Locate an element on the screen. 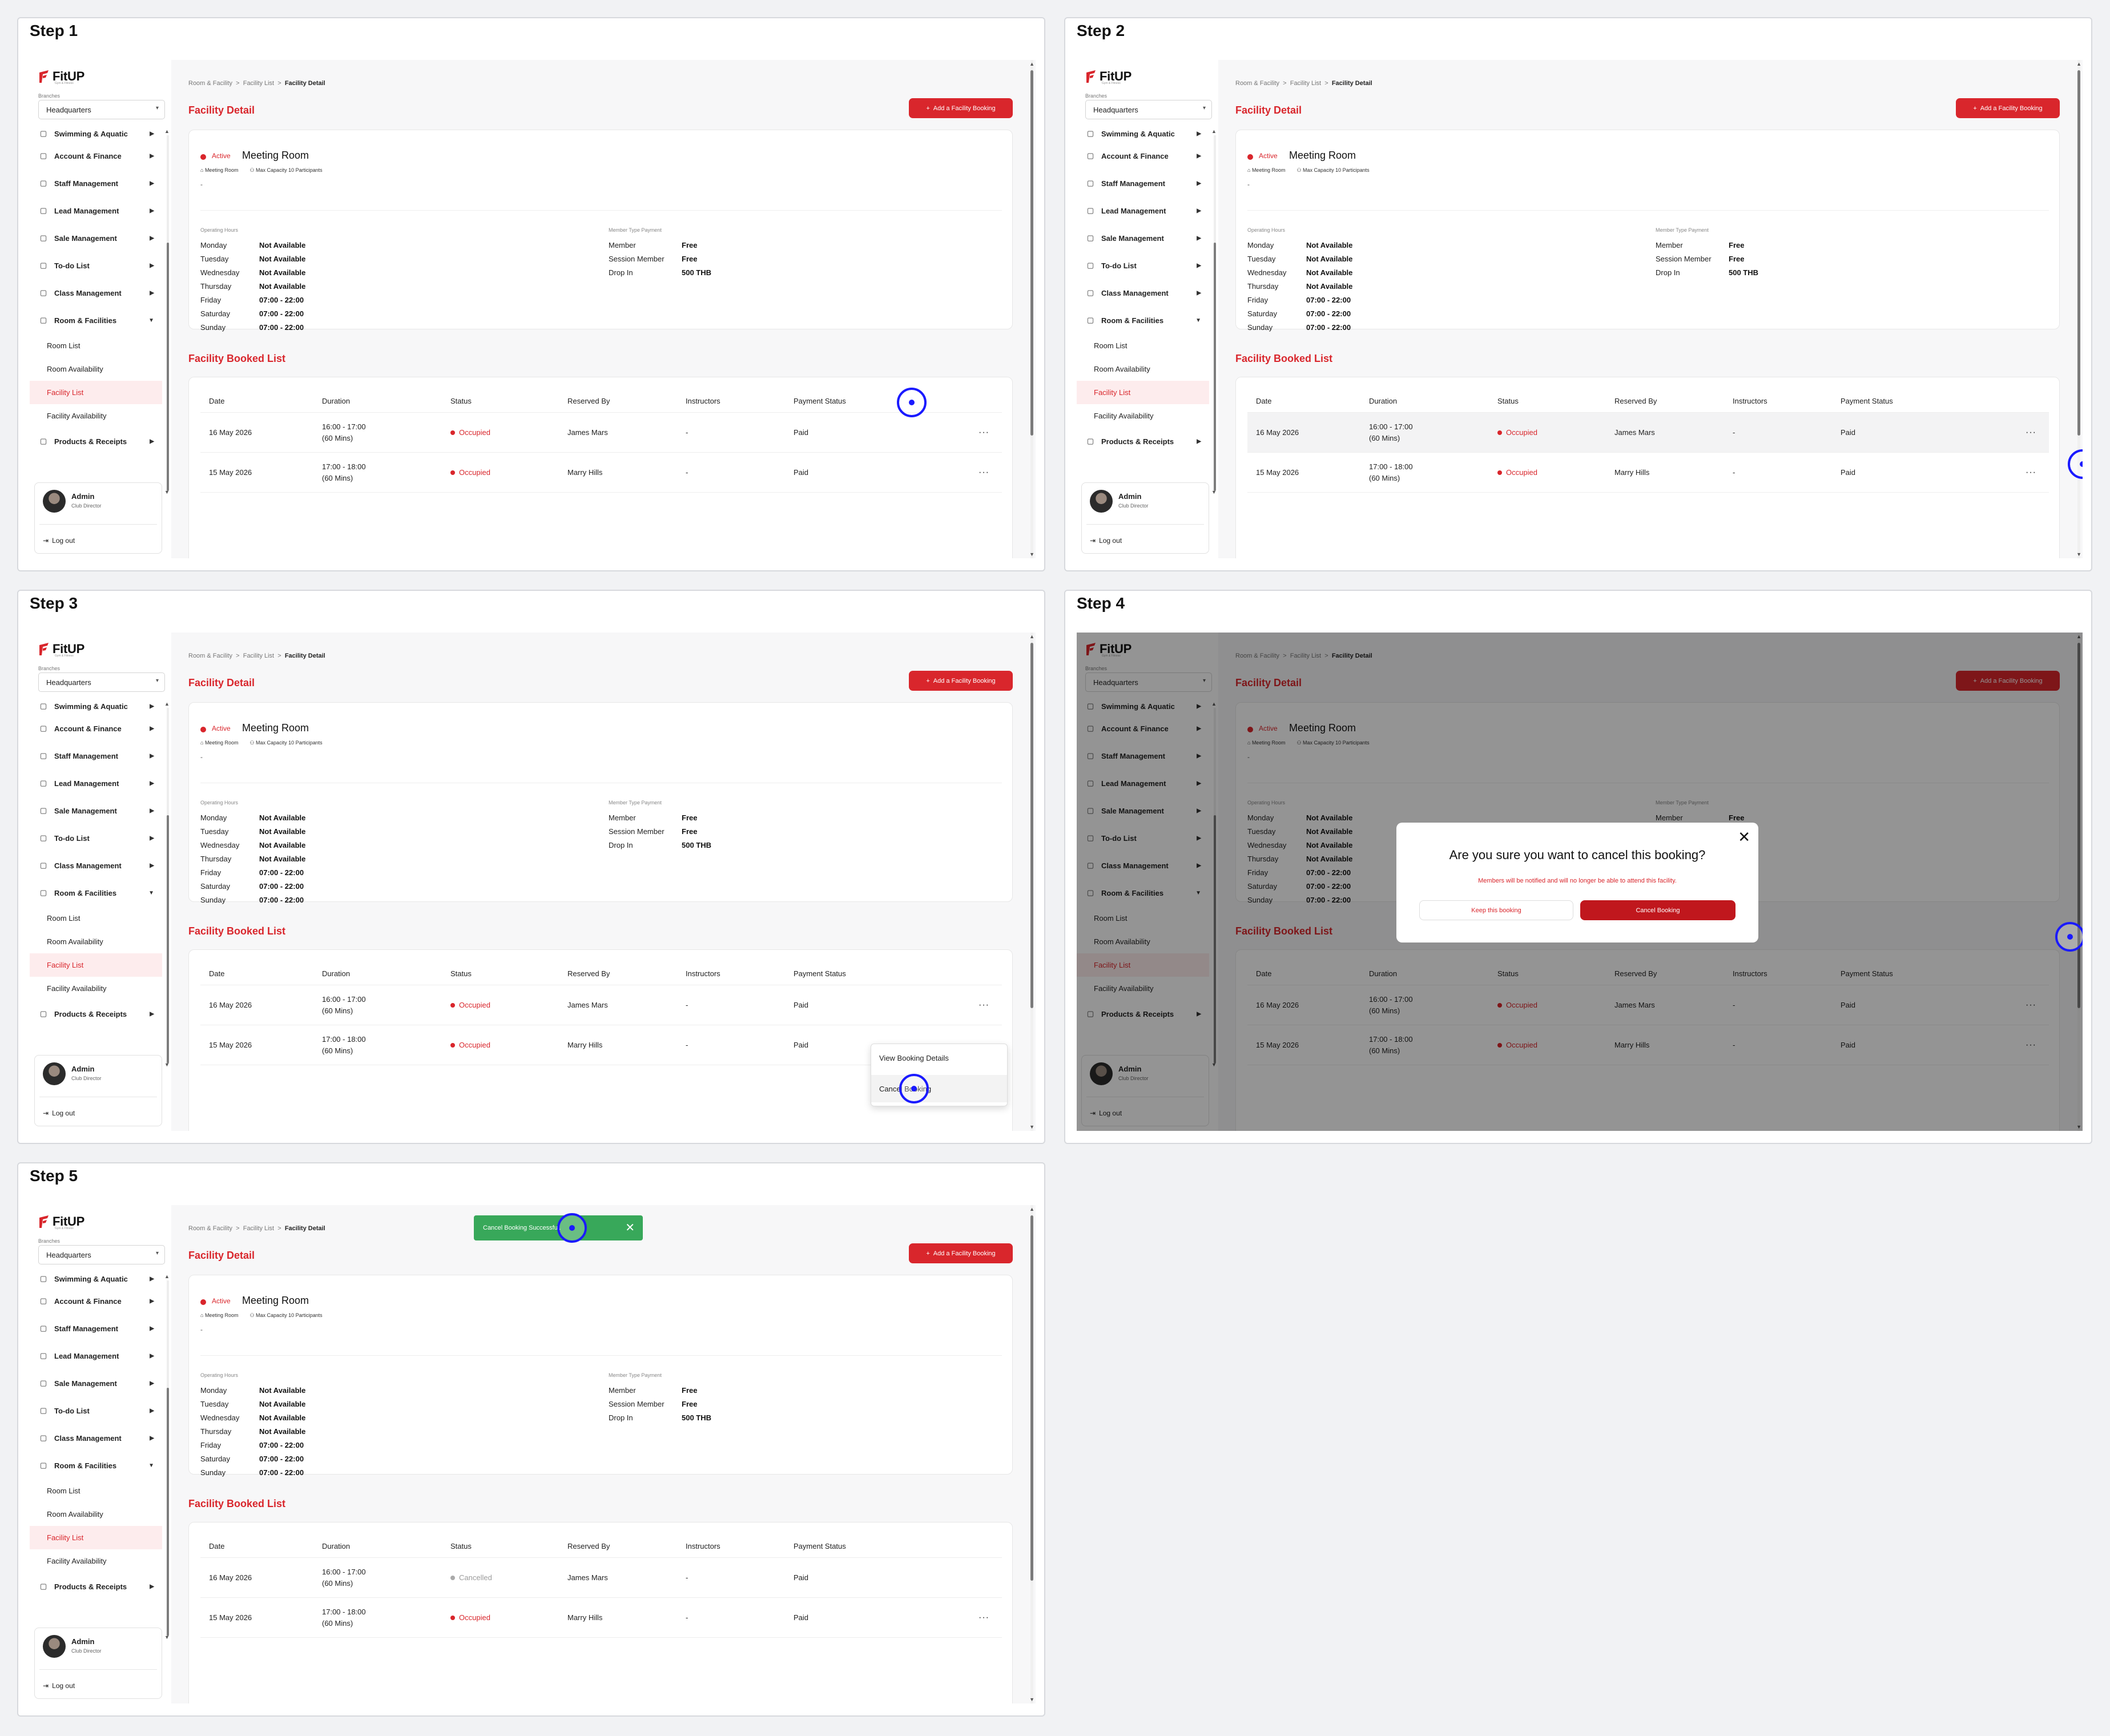 The width and height of the screenshot is (2110, 1736). cancel-booking-option: Cancel Booking is located at coordinates (939, 1088).